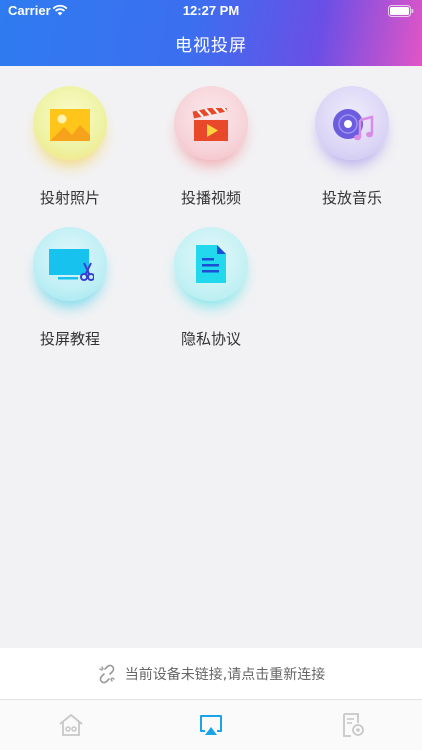 This screenshot has width=422, height=750. I want to click on tile-label: 投射照片, so click(69, 198).